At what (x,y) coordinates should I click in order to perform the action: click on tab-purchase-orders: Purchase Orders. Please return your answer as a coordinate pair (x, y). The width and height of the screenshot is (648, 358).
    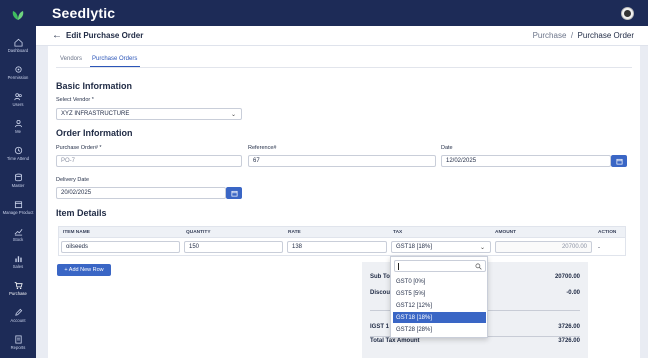
    Looking at the image, I should click on (114, 59).